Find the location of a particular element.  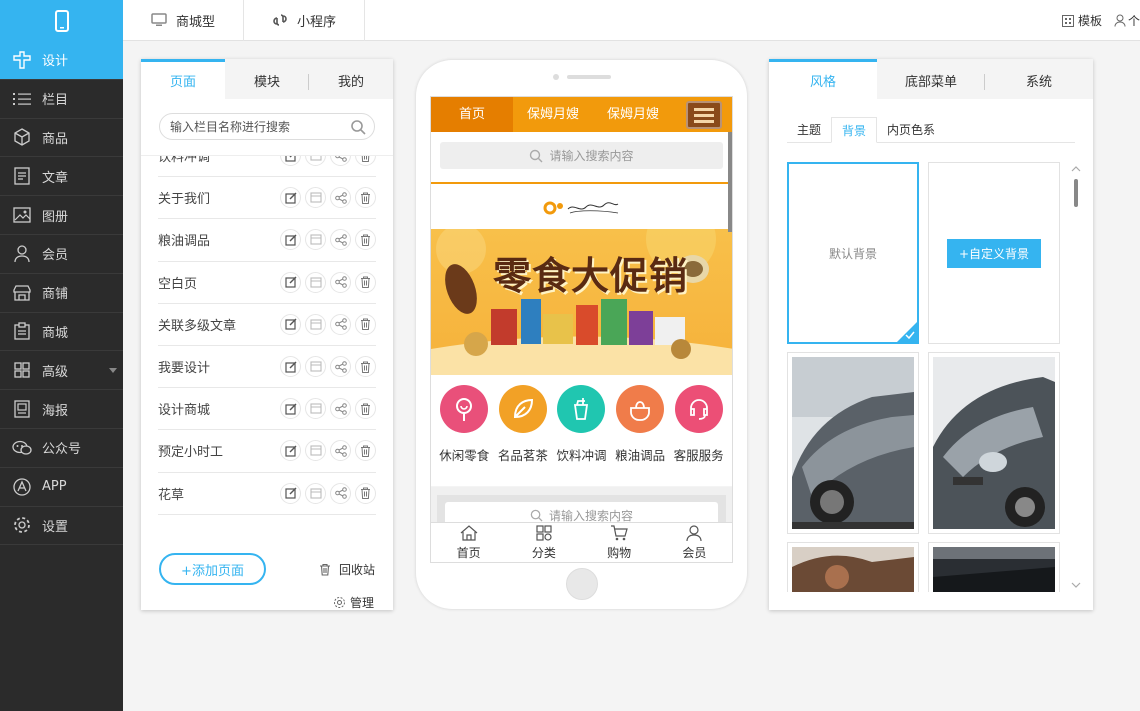

category-item: 名品茗茶 is located at coordinates (523, 435).